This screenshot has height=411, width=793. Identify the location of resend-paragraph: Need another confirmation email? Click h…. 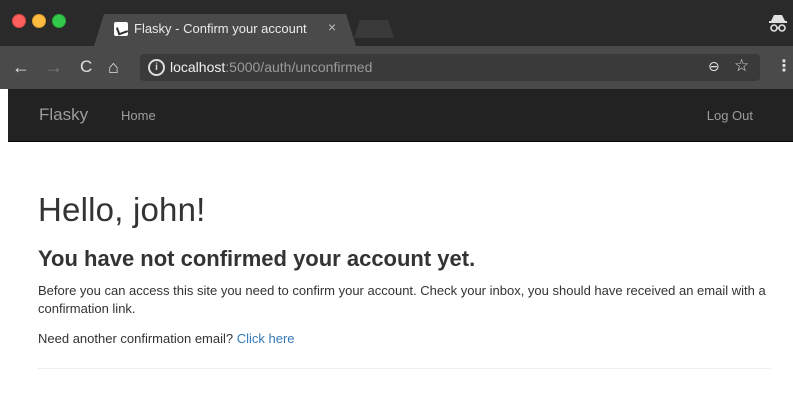
(404, 339).